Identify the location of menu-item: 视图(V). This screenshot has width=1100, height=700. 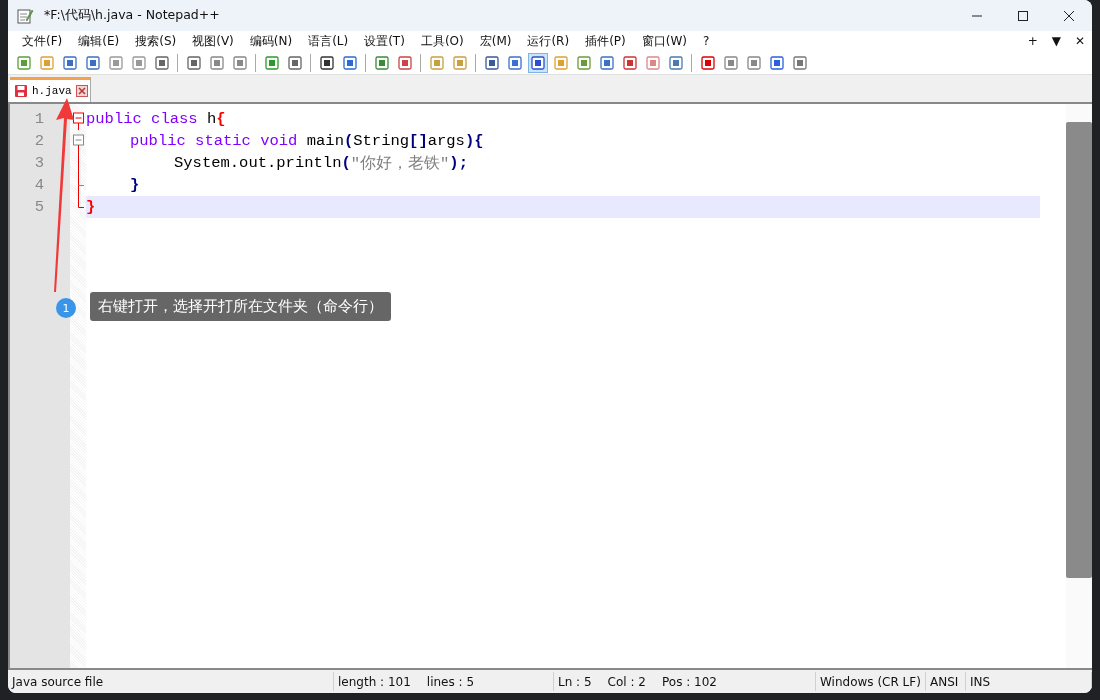
(213, 41).